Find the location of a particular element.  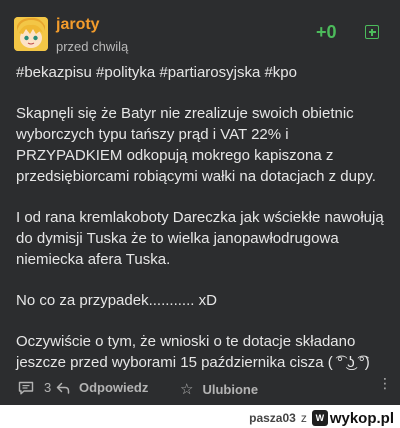

more-options-icon: ⋮ is located at coordinates (385, 383).